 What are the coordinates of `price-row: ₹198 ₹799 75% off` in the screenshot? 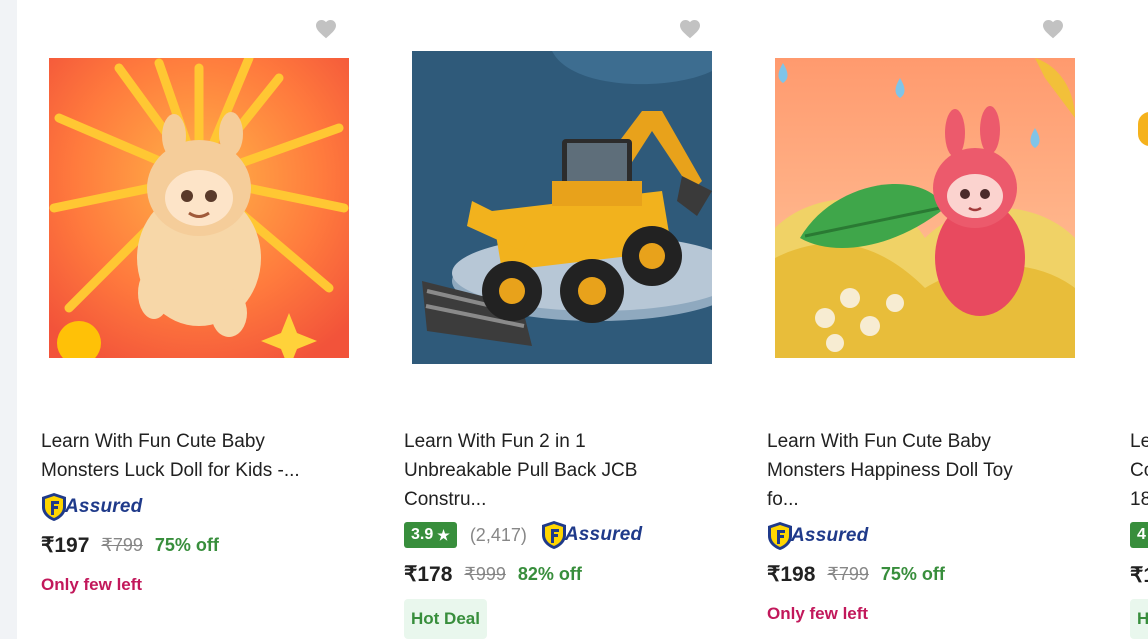 It's located at (856, 574).